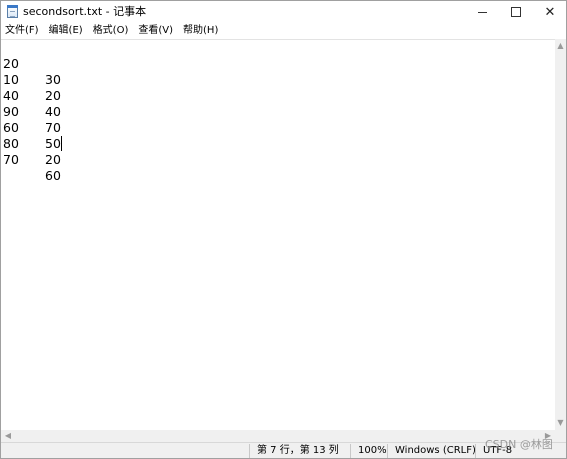  I want to click on text-line: 90 70, so click(32, 111).